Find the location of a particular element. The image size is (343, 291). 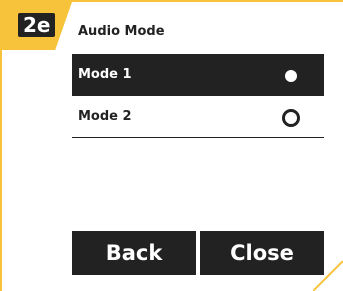

close-button: Close is located at coordinates (262, 253).